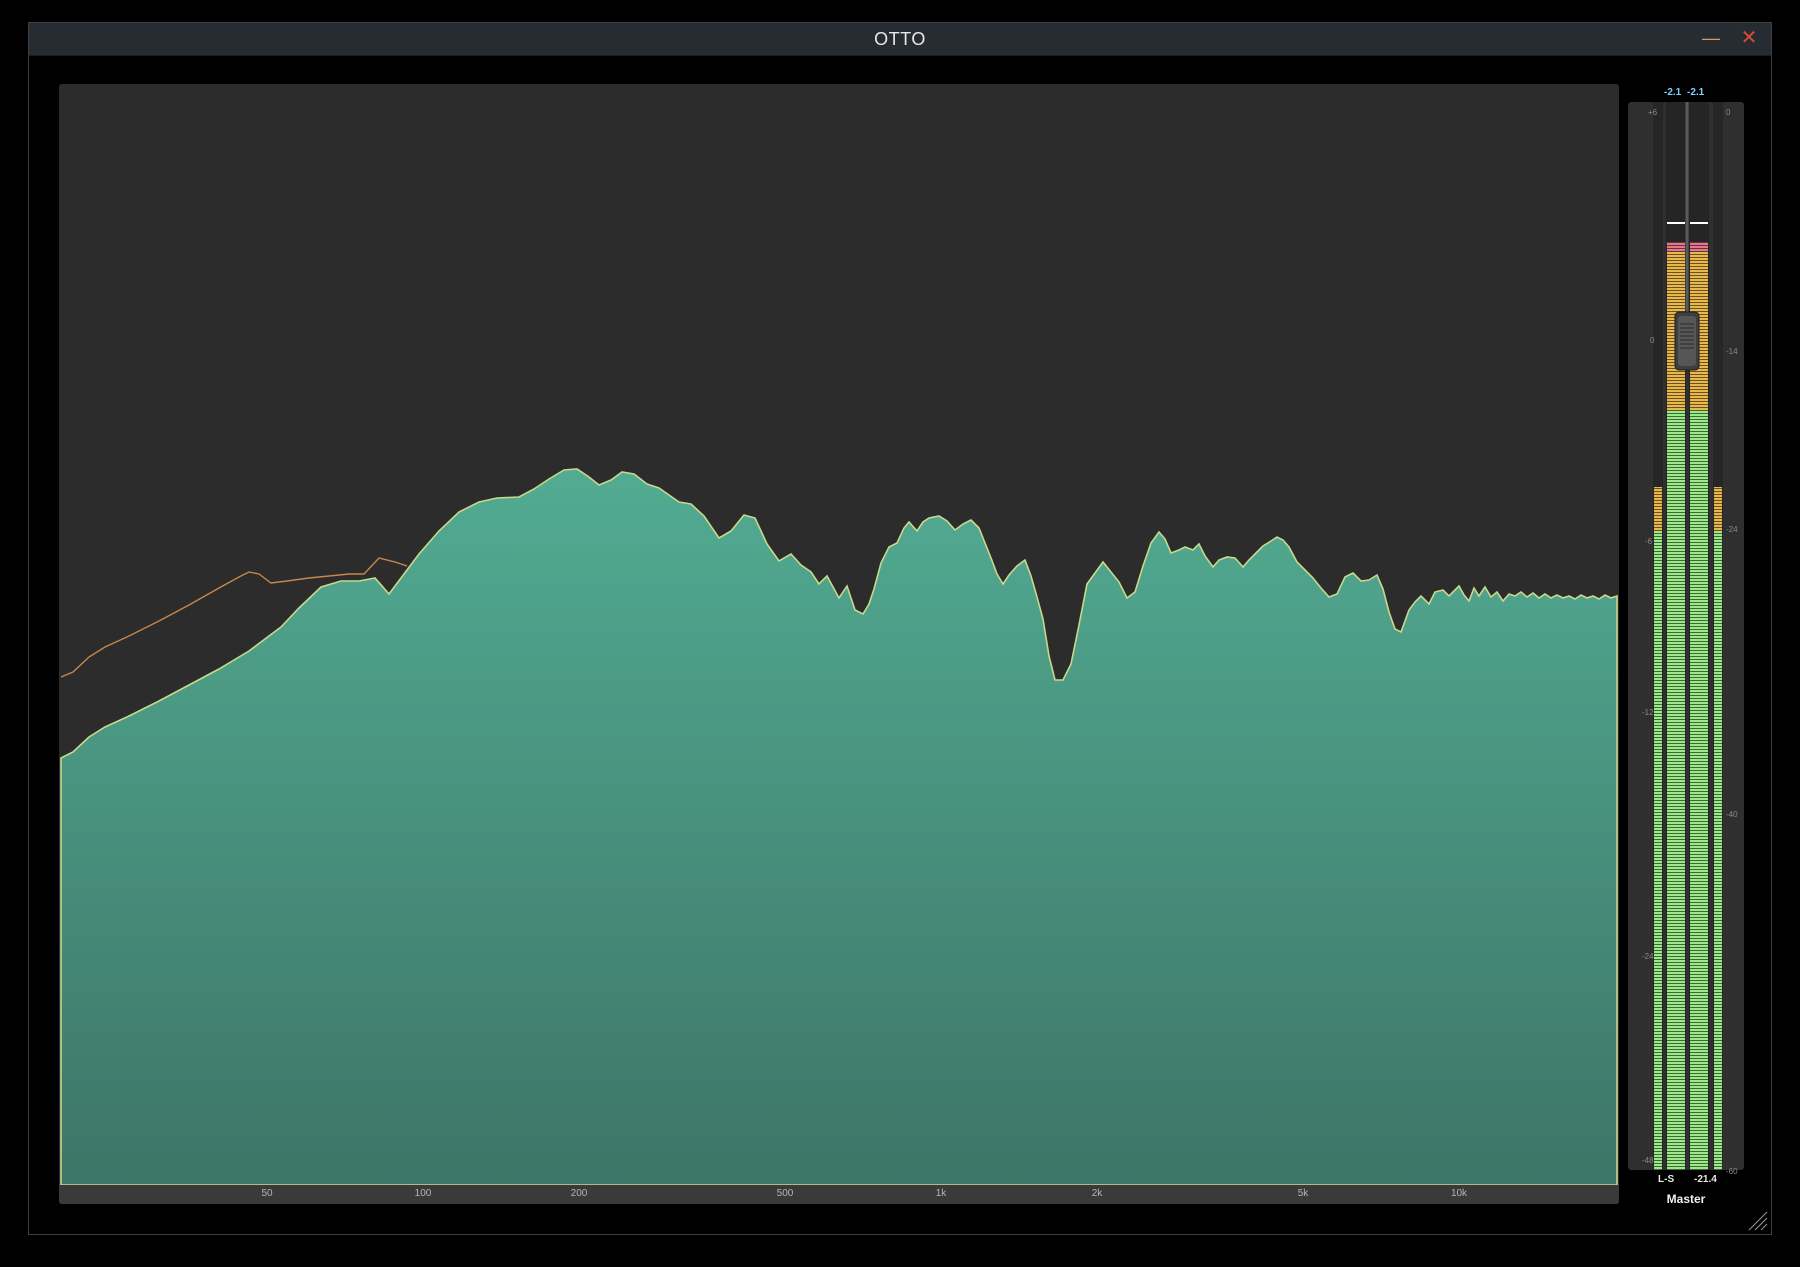  I want to click on title-bar: OTTO — ✕, so click(900, 39).